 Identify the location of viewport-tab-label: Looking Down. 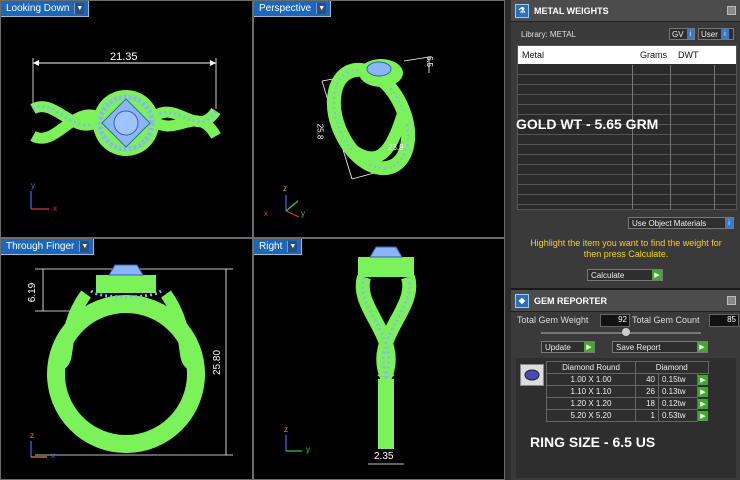
(38, 8).